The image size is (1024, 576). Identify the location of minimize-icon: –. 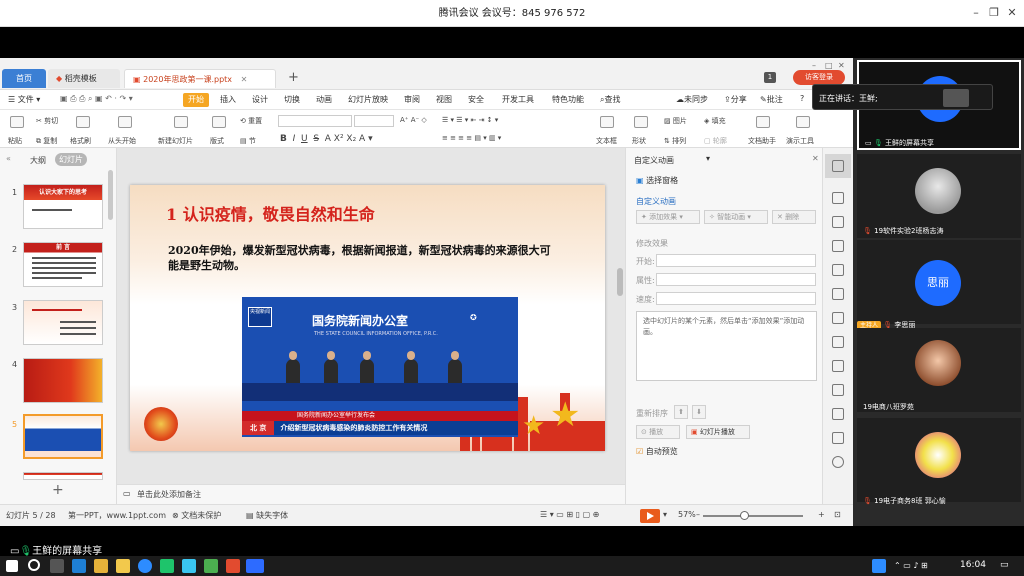
(976, 13).